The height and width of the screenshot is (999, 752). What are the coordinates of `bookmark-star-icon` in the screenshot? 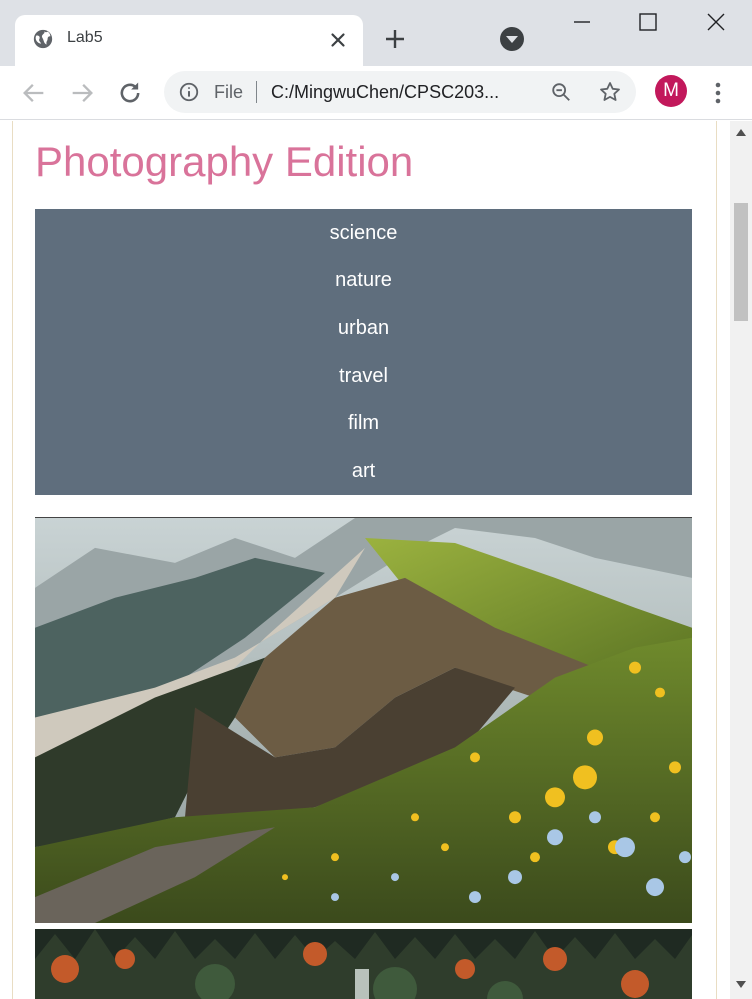 It's located at (610, 92).